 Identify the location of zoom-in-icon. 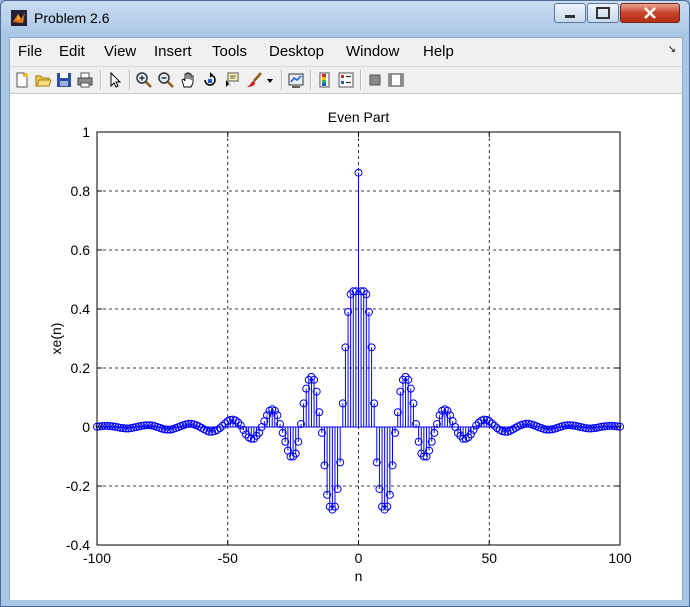
(144, 80).